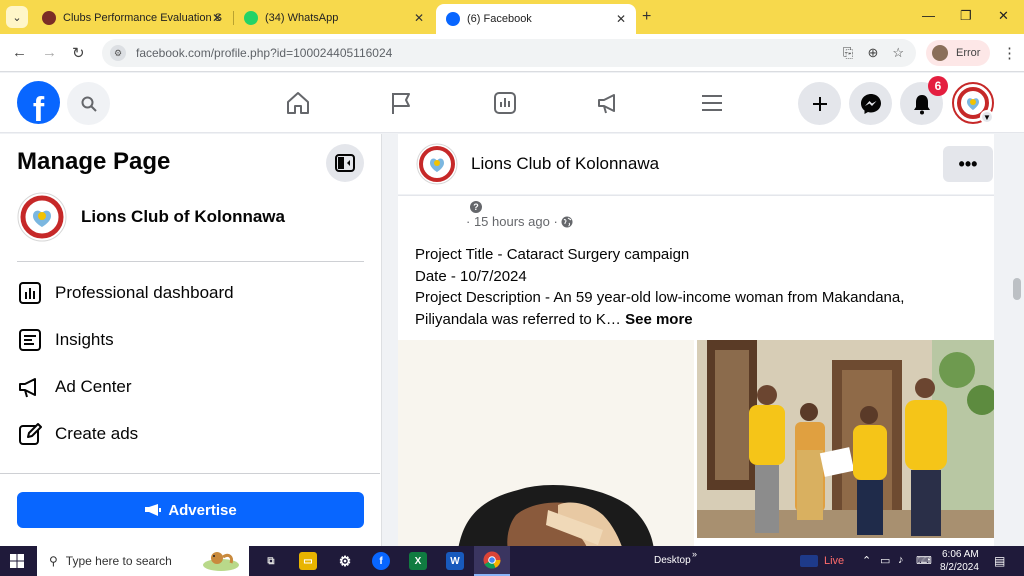 This screenshot has width=1024, height=576. I want to click on sidebar-item-insights: Insights, so click(65, 340).